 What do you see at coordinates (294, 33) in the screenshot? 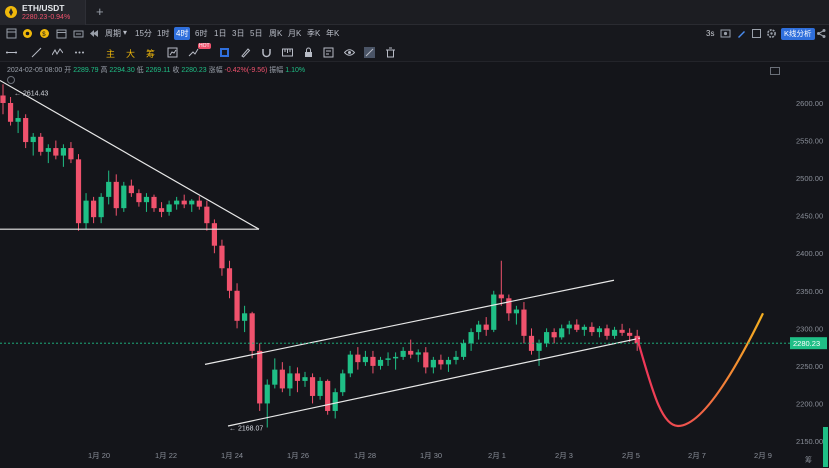
I see `tf-month: 月K` at bounding box center [294, 33].